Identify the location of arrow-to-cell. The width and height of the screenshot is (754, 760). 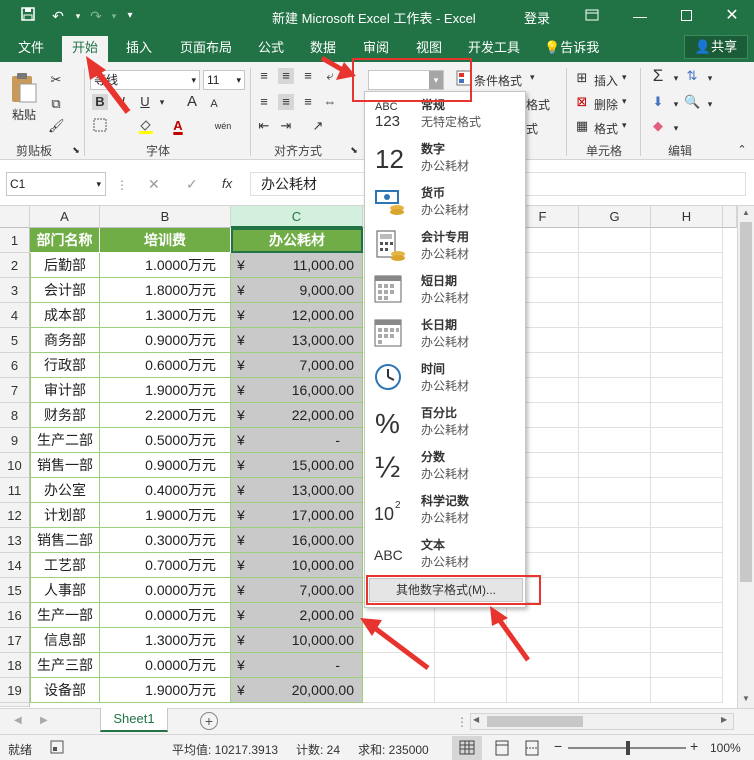
(400, 647).